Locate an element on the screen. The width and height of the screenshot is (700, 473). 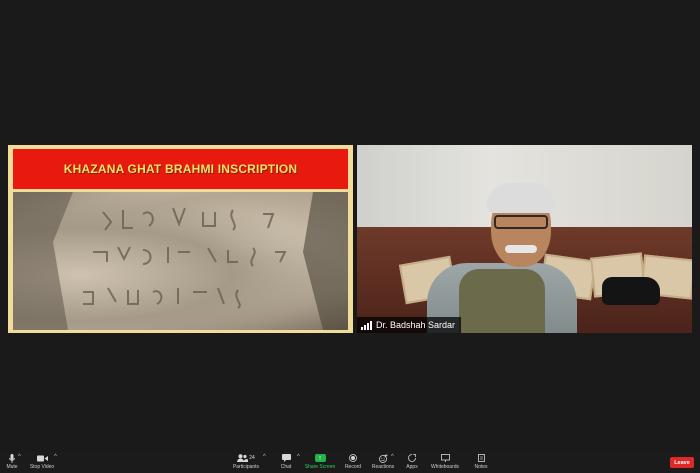
participants-count: 24 is located at coordinates (252, 458).